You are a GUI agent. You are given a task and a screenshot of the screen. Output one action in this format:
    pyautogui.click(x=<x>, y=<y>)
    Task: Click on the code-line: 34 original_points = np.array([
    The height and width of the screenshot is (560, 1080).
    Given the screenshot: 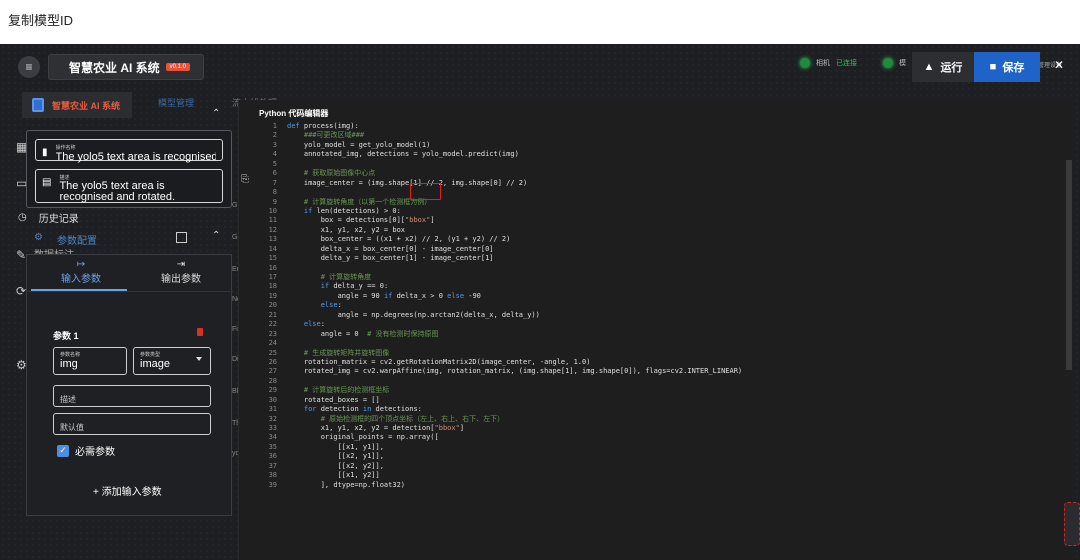 What is the action you would take?
    pyautogui.click(x=656, y=437)
    